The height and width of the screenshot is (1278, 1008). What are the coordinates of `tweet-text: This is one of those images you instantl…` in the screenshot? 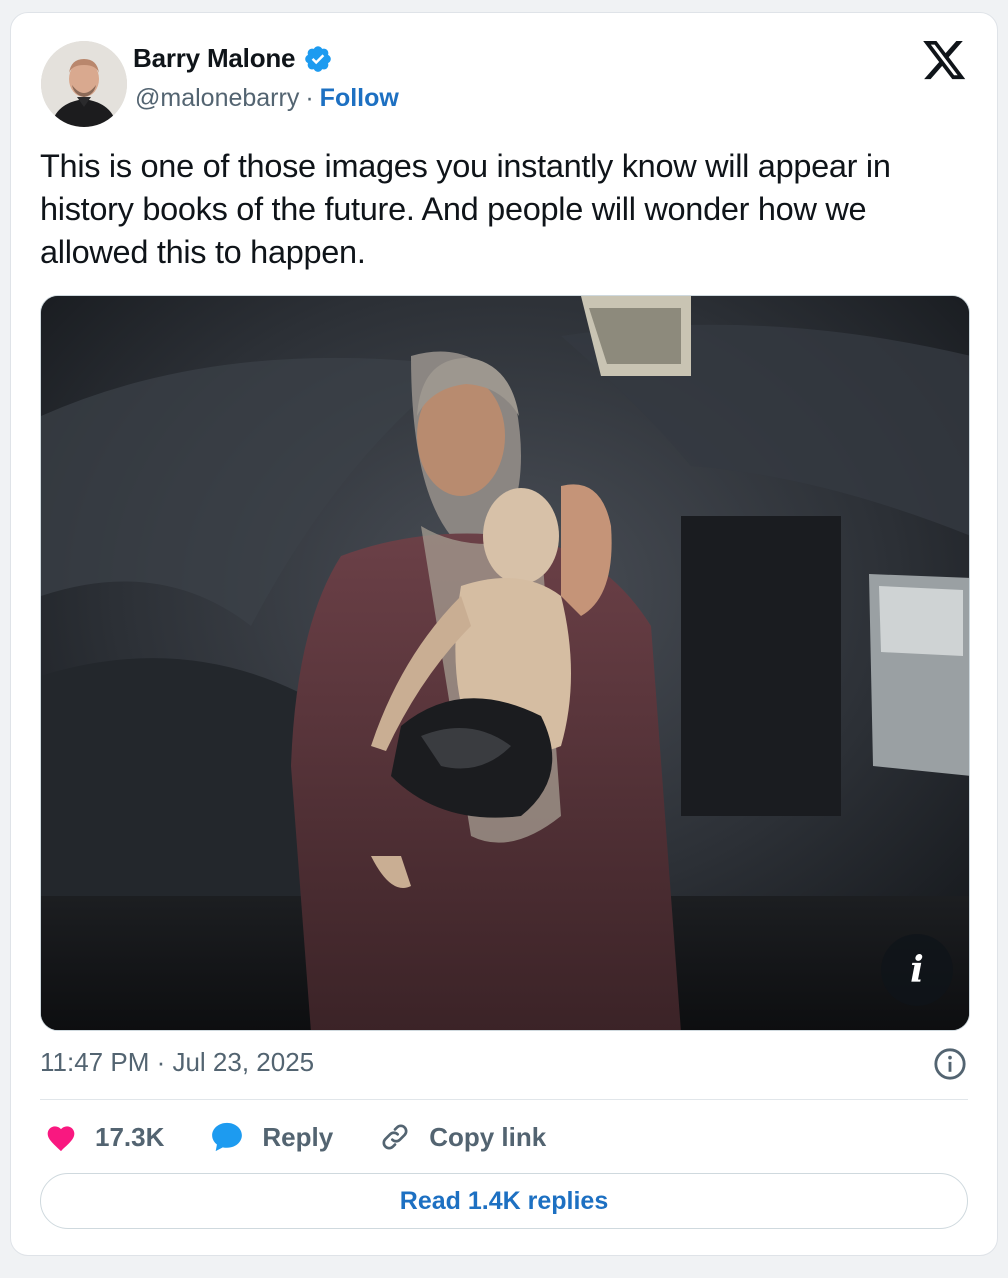 It's located at (465, 209).